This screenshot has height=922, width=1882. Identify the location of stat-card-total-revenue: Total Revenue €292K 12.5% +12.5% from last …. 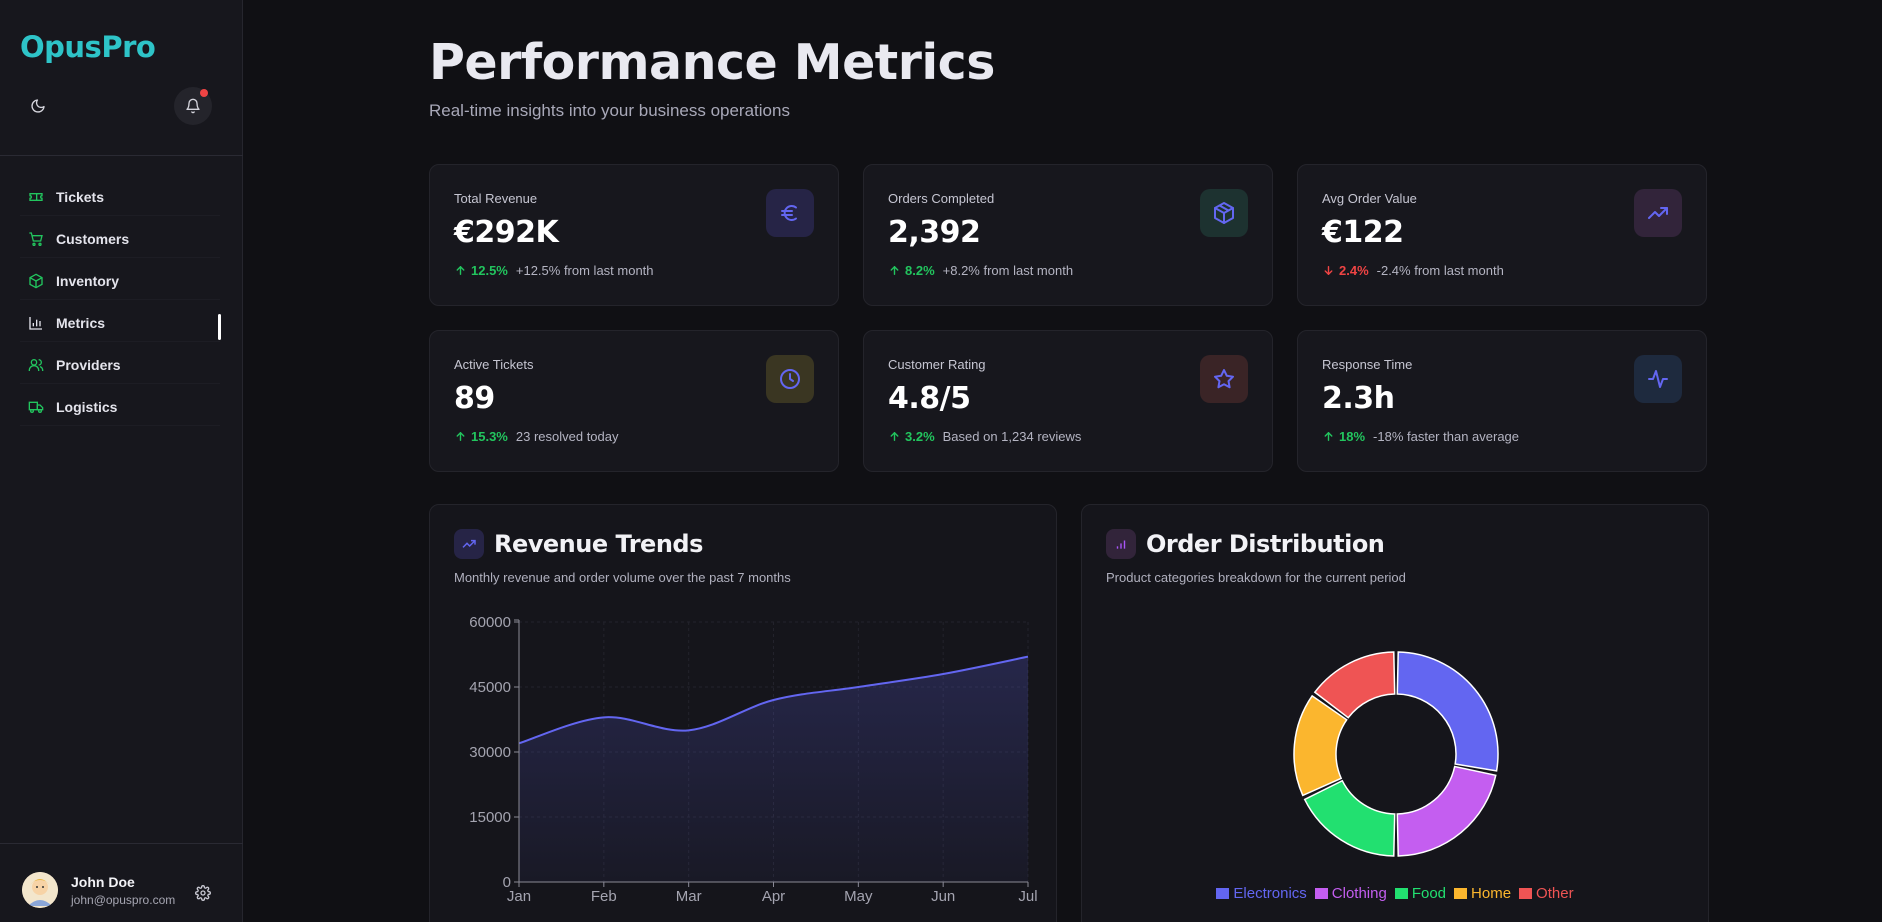
(634, 235).